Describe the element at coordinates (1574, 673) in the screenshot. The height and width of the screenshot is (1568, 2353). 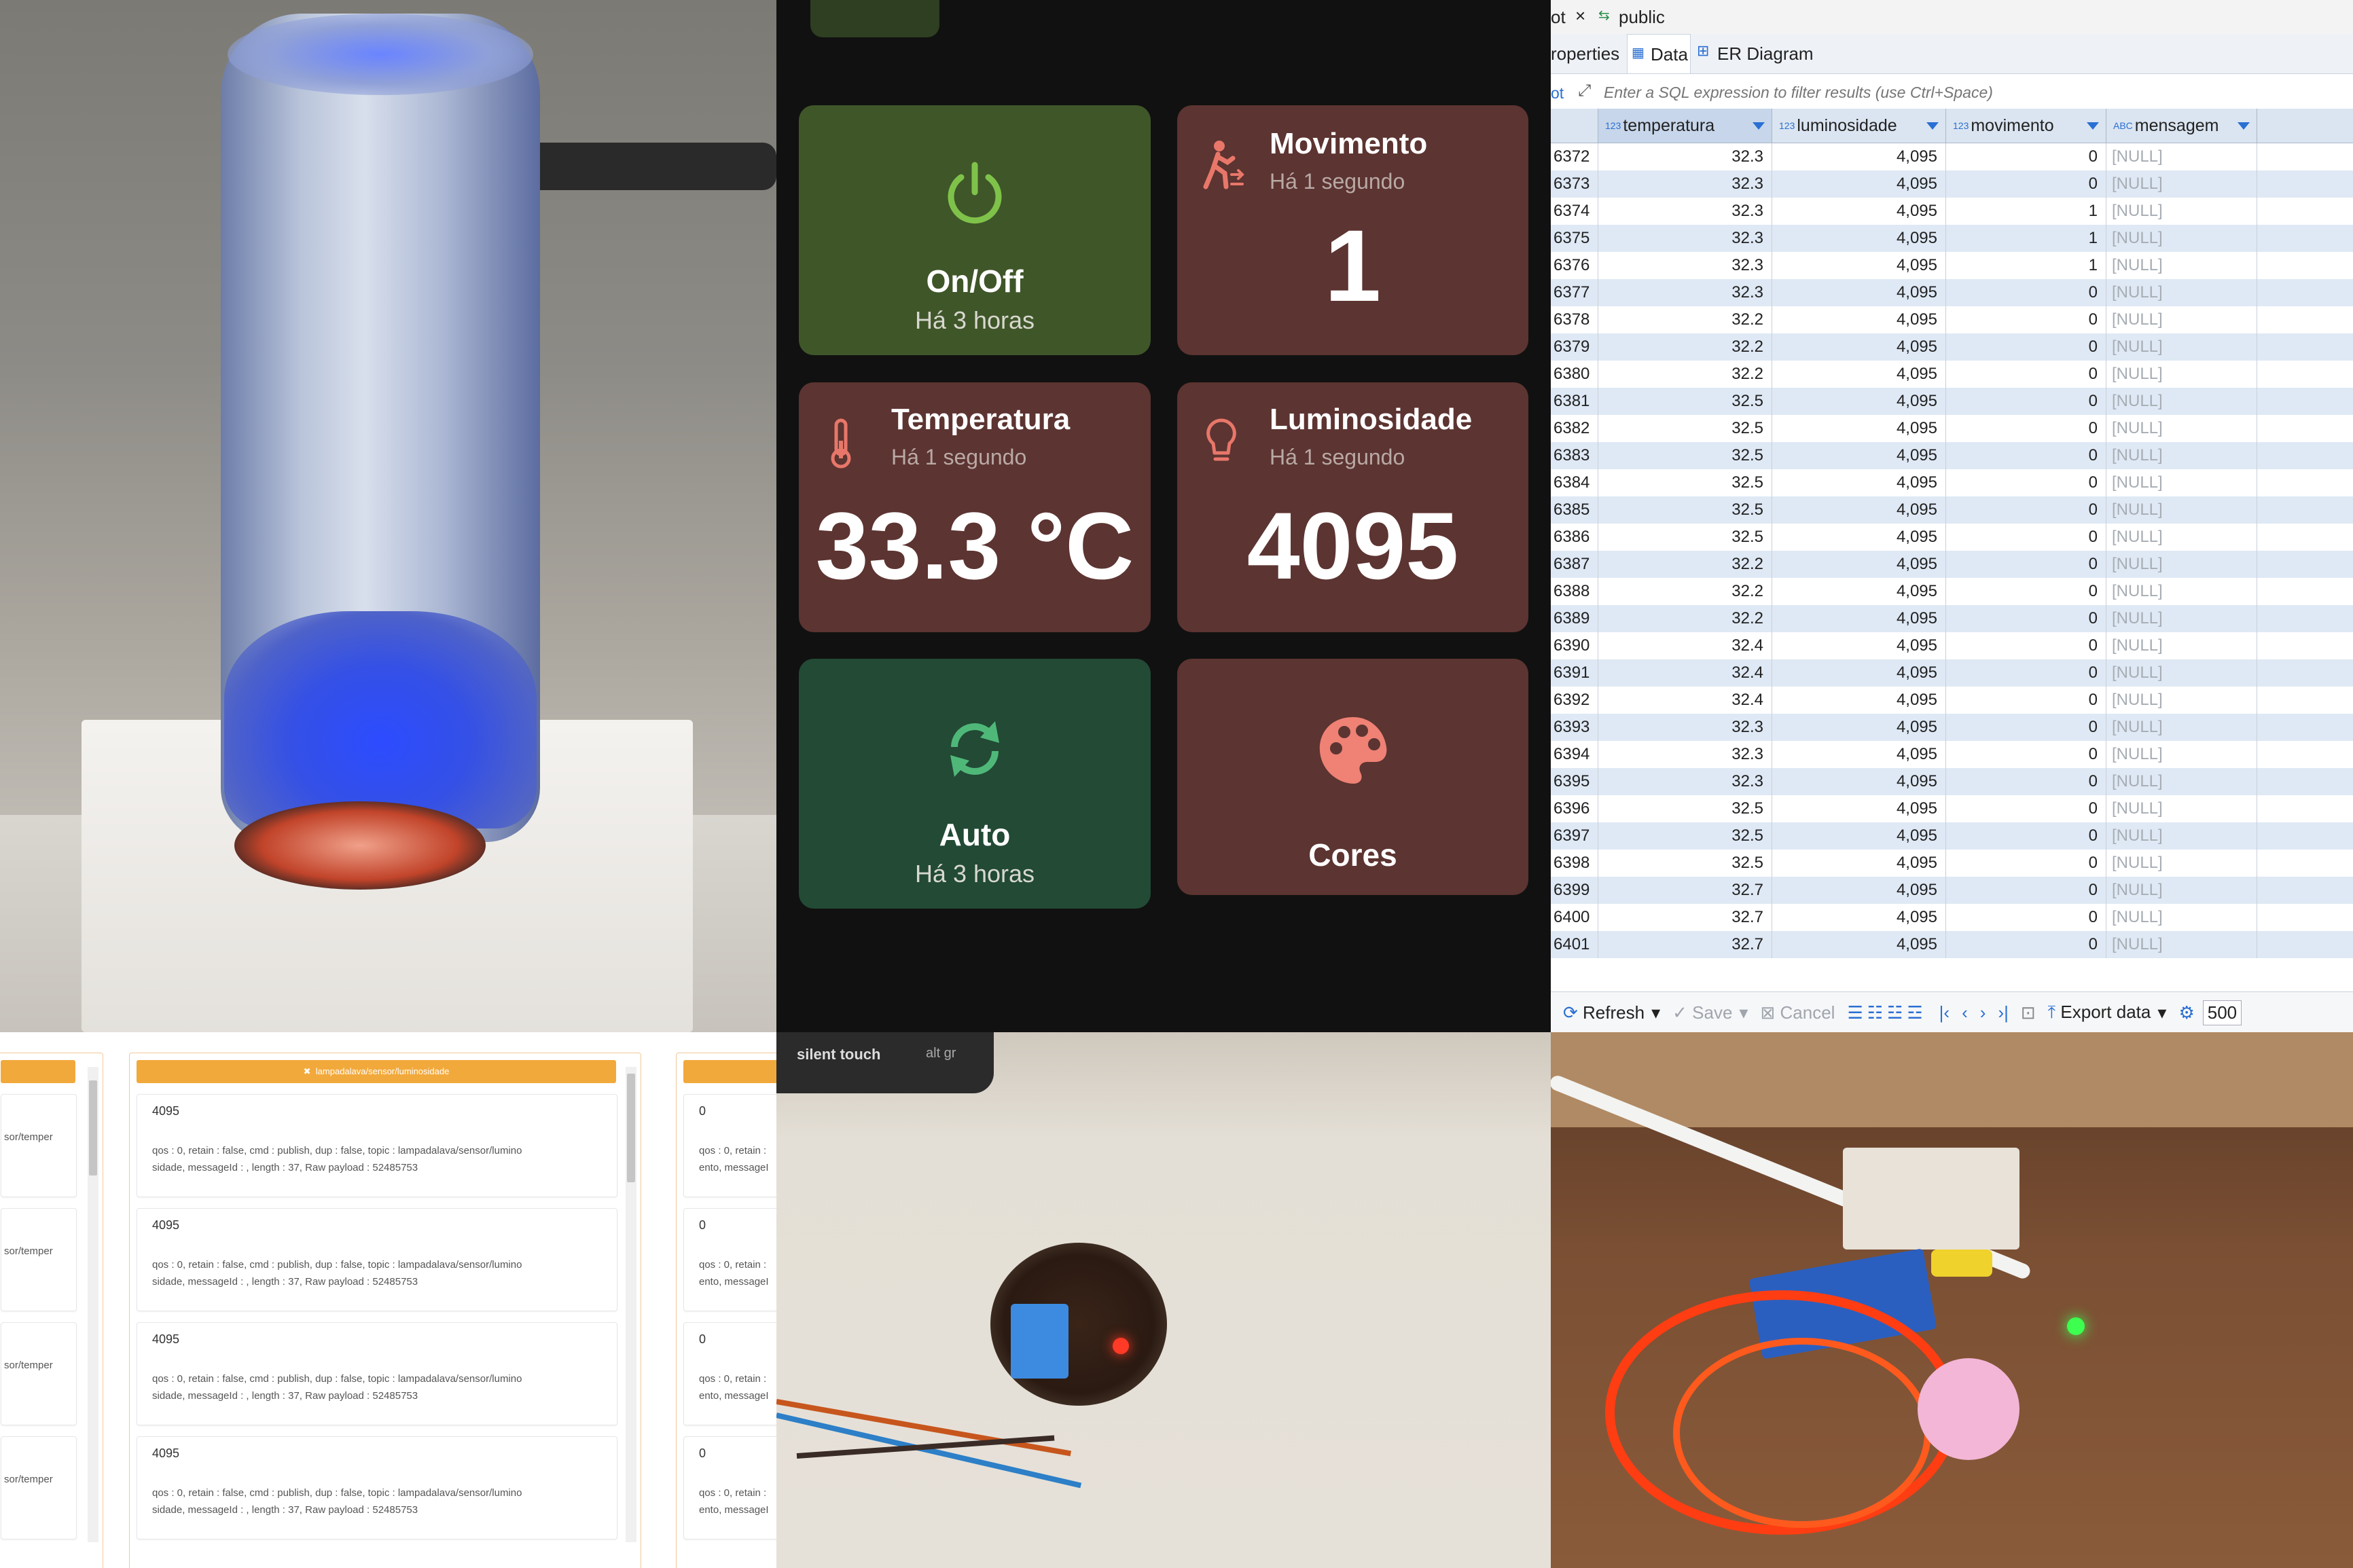
I see `row-number: 6391` at that location.